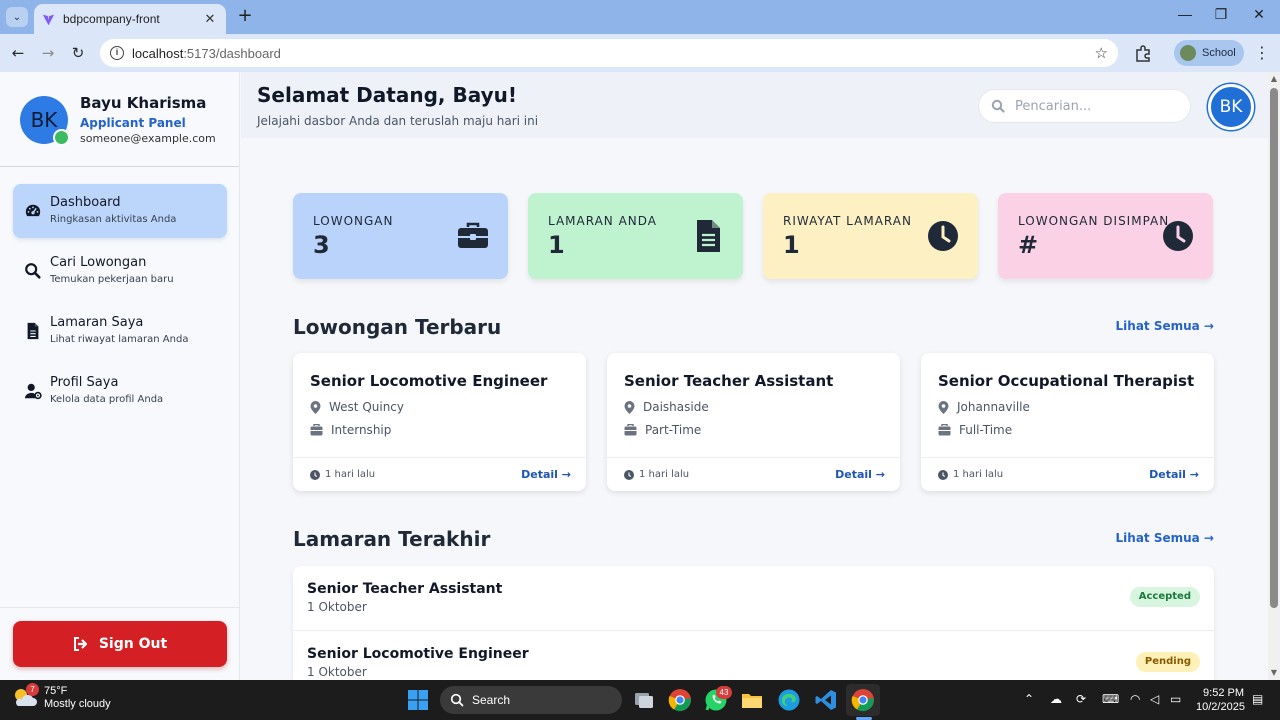 The width and height of the screenshot is (1280, 720). What do you see at coordinates (158, 53) in the screenshot?
I see `url-host: localhost` at bounding box center [158, 53].